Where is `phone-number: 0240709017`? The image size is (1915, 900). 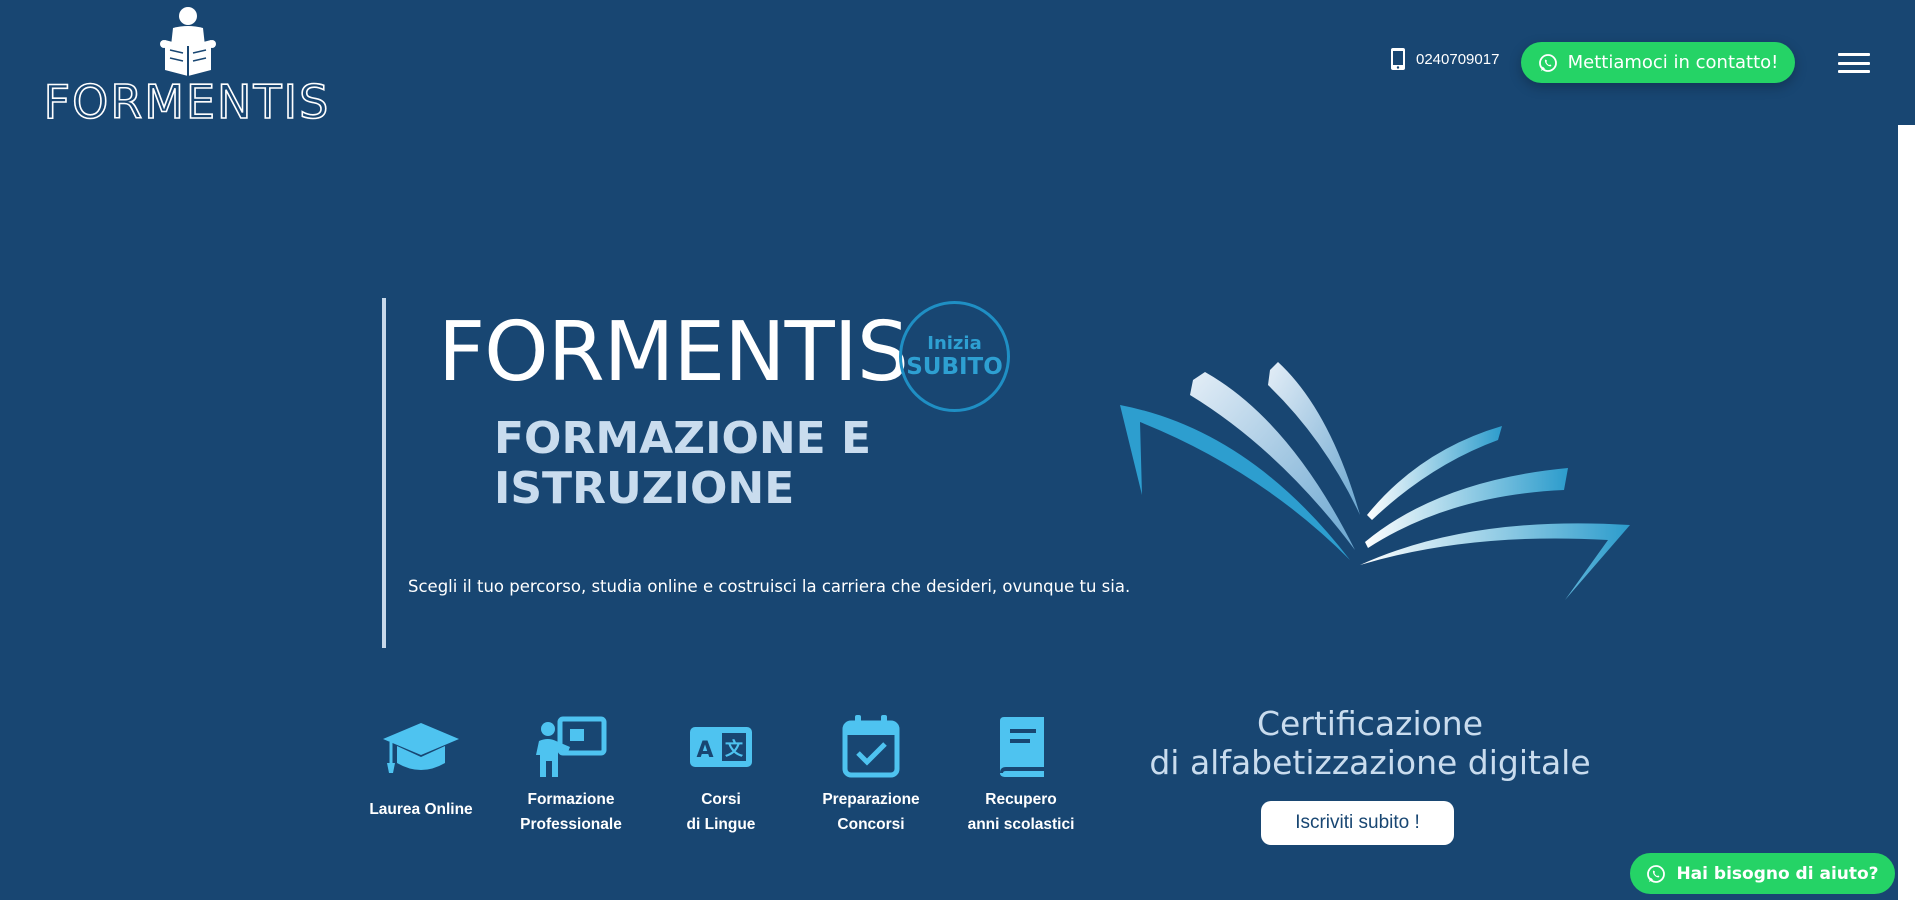 phone-number: 0240709017 is located at coordinates (1458, 59).